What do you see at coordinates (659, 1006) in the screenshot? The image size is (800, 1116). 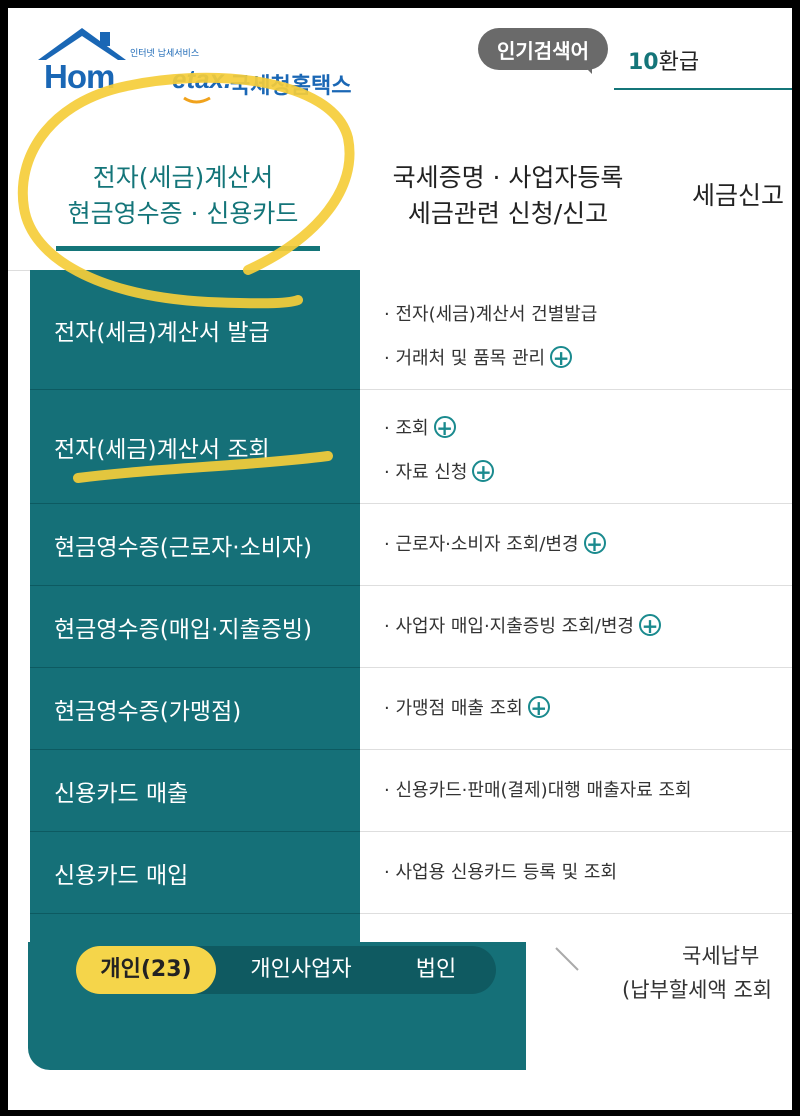 I see `tax-payment-card: 국세납부 (납부할세액 조회` at bounding box center [659, 1006].